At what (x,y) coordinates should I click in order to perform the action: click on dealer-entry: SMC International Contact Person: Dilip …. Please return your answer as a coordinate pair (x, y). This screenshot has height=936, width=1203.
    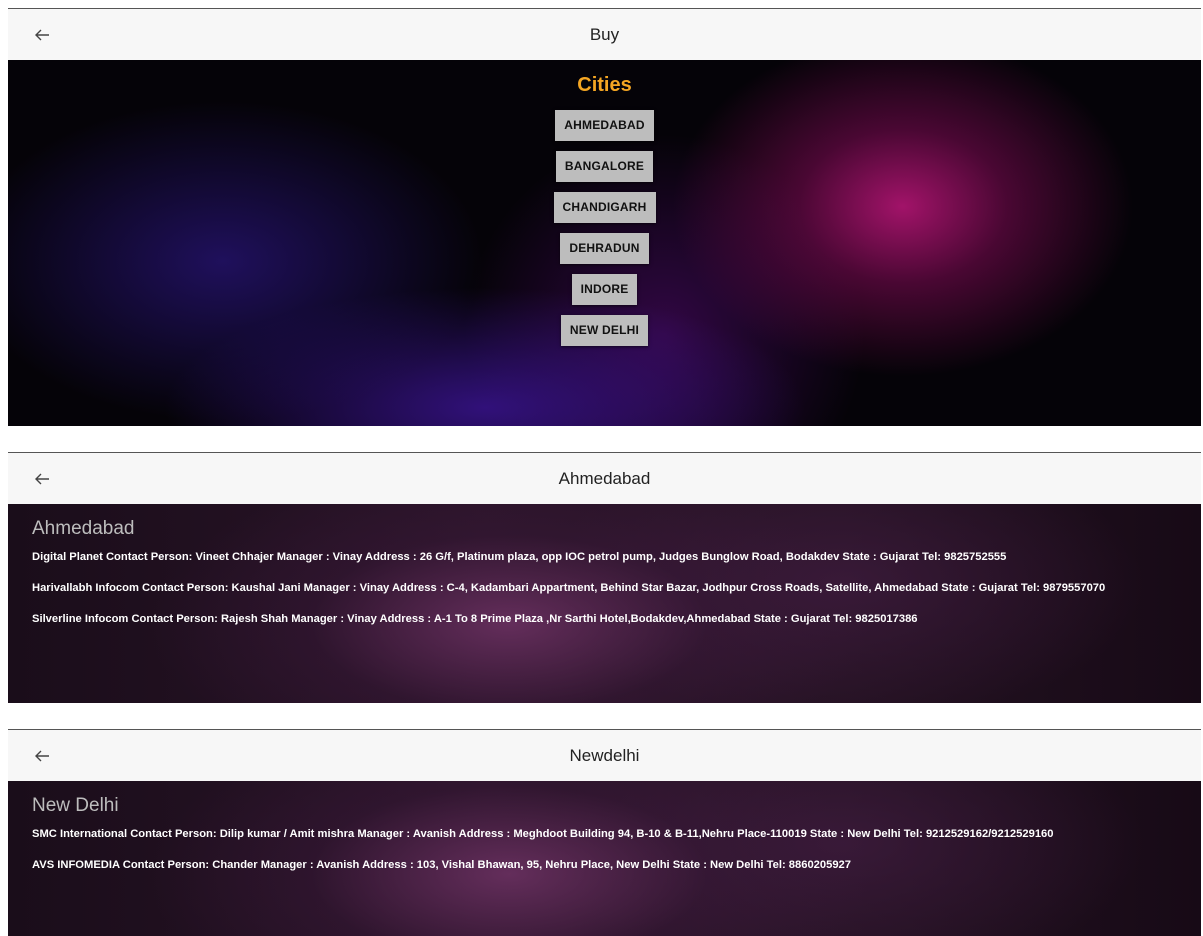
    Looking at the image, I should click on (543, 834).